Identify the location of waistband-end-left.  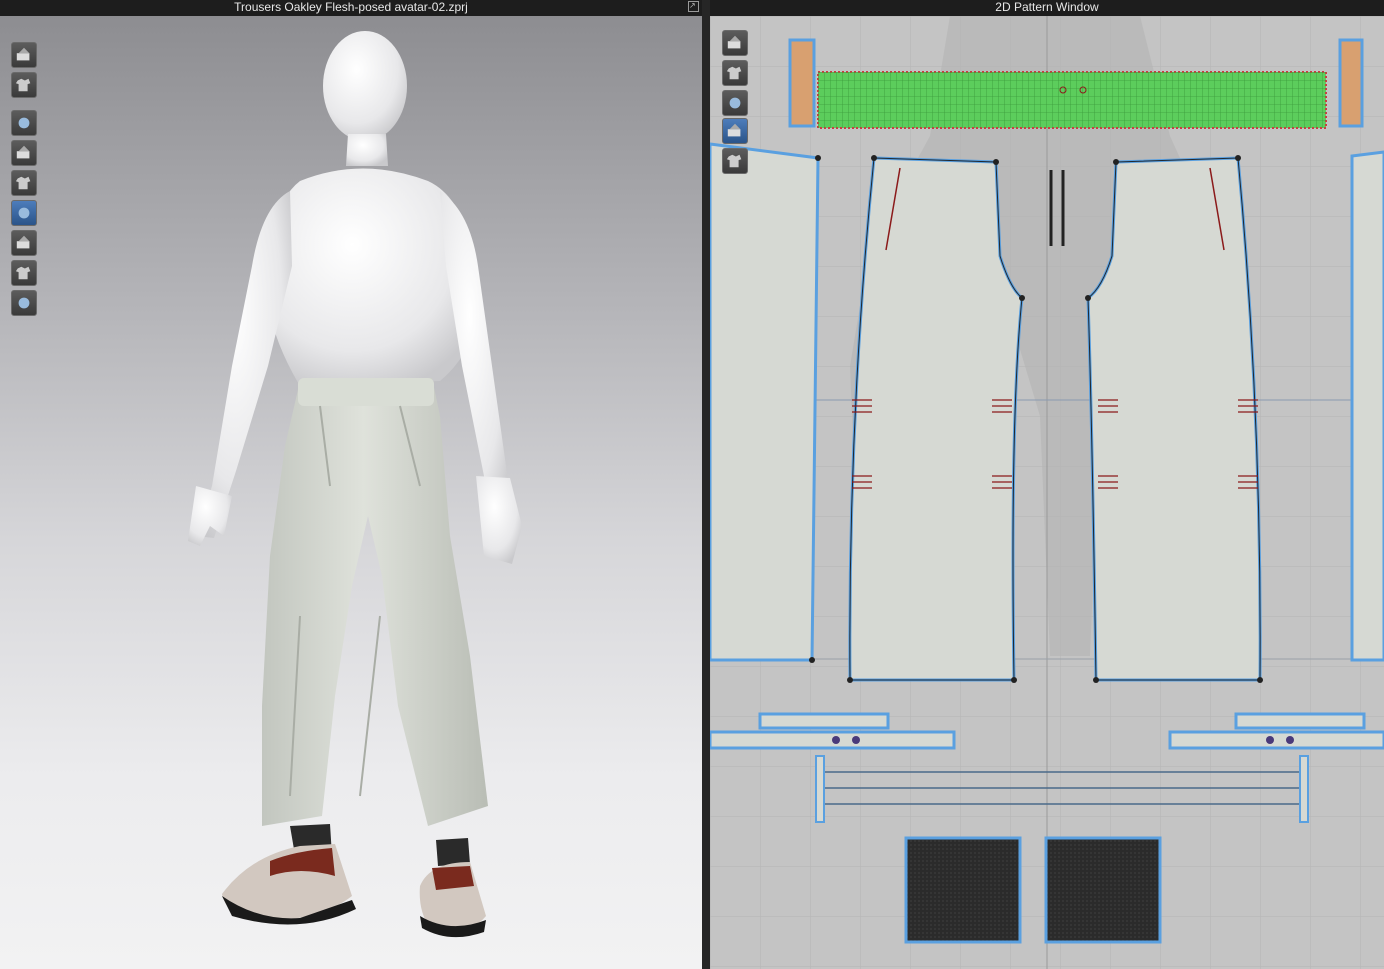
(802, 83).